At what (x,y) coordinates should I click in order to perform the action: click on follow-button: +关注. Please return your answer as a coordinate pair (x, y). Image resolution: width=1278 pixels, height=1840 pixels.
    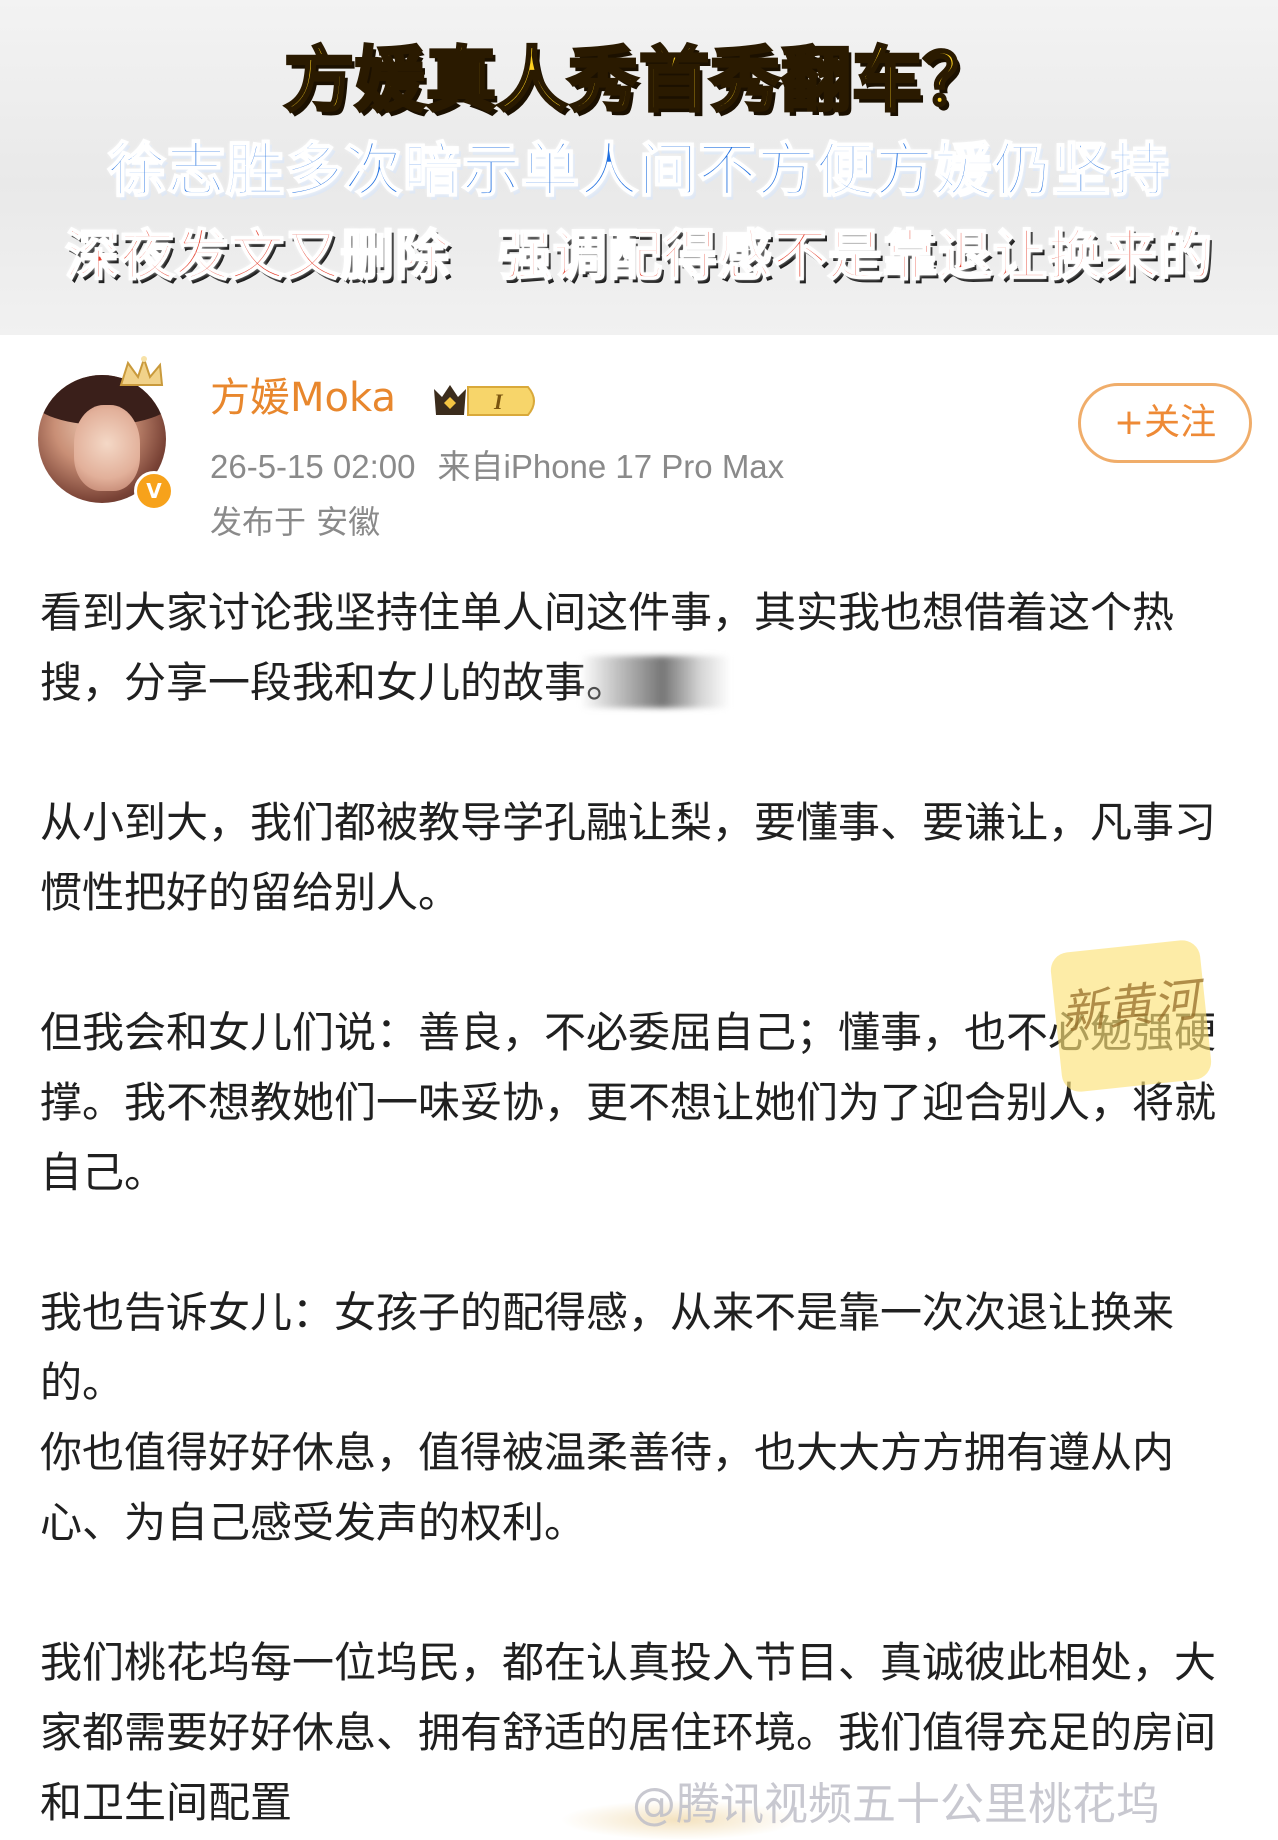
    Looking at the image, I should click on (1165, 423).